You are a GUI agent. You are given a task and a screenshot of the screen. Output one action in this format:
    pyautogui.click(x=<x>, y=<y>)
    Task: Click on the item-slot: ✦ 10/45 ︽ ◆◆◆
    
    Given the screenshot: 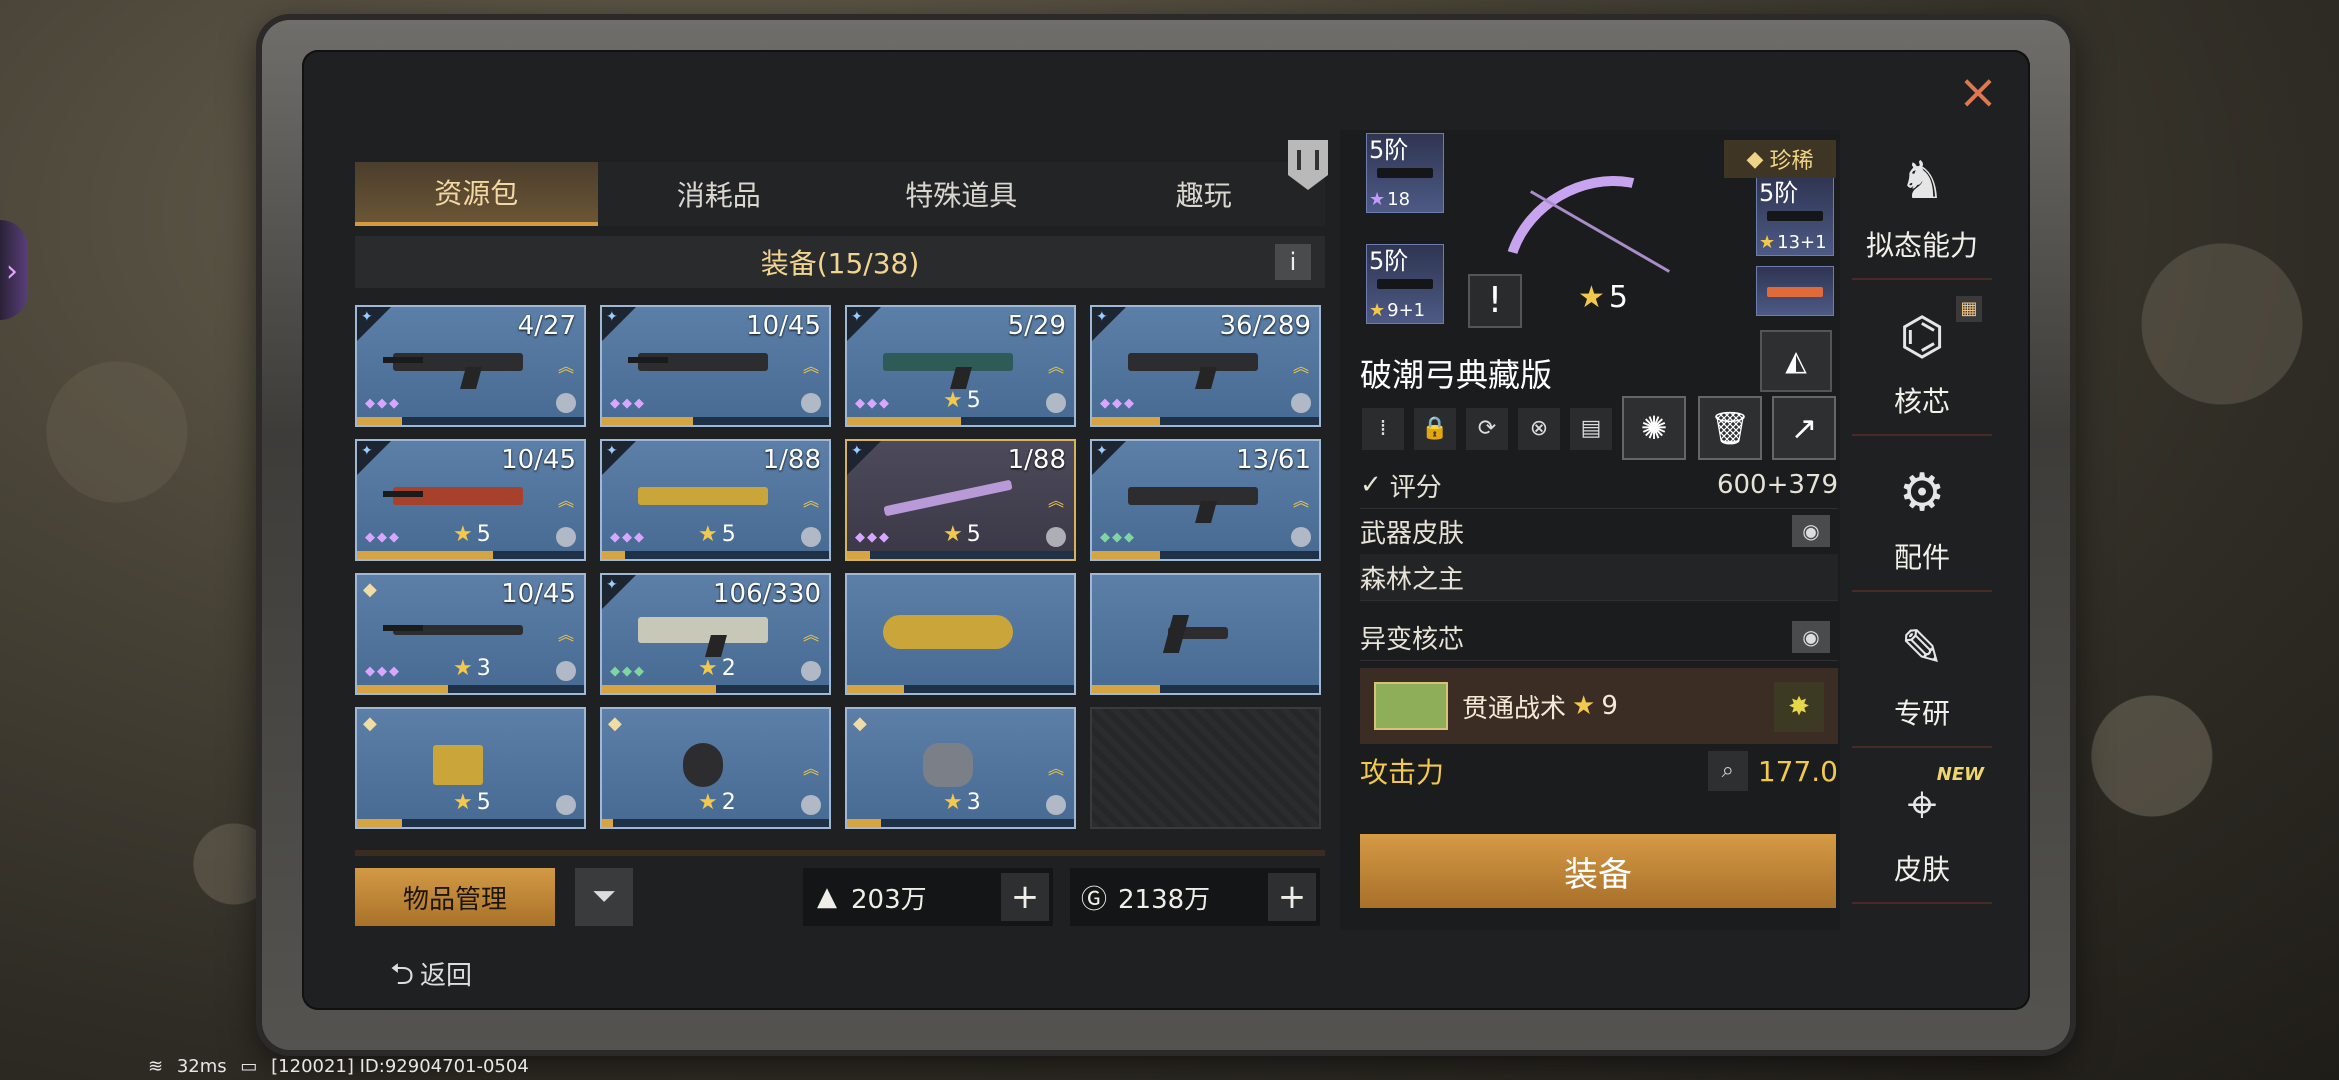 What is the action you would take?
    pyautogui.click(x=715, y=366)
    